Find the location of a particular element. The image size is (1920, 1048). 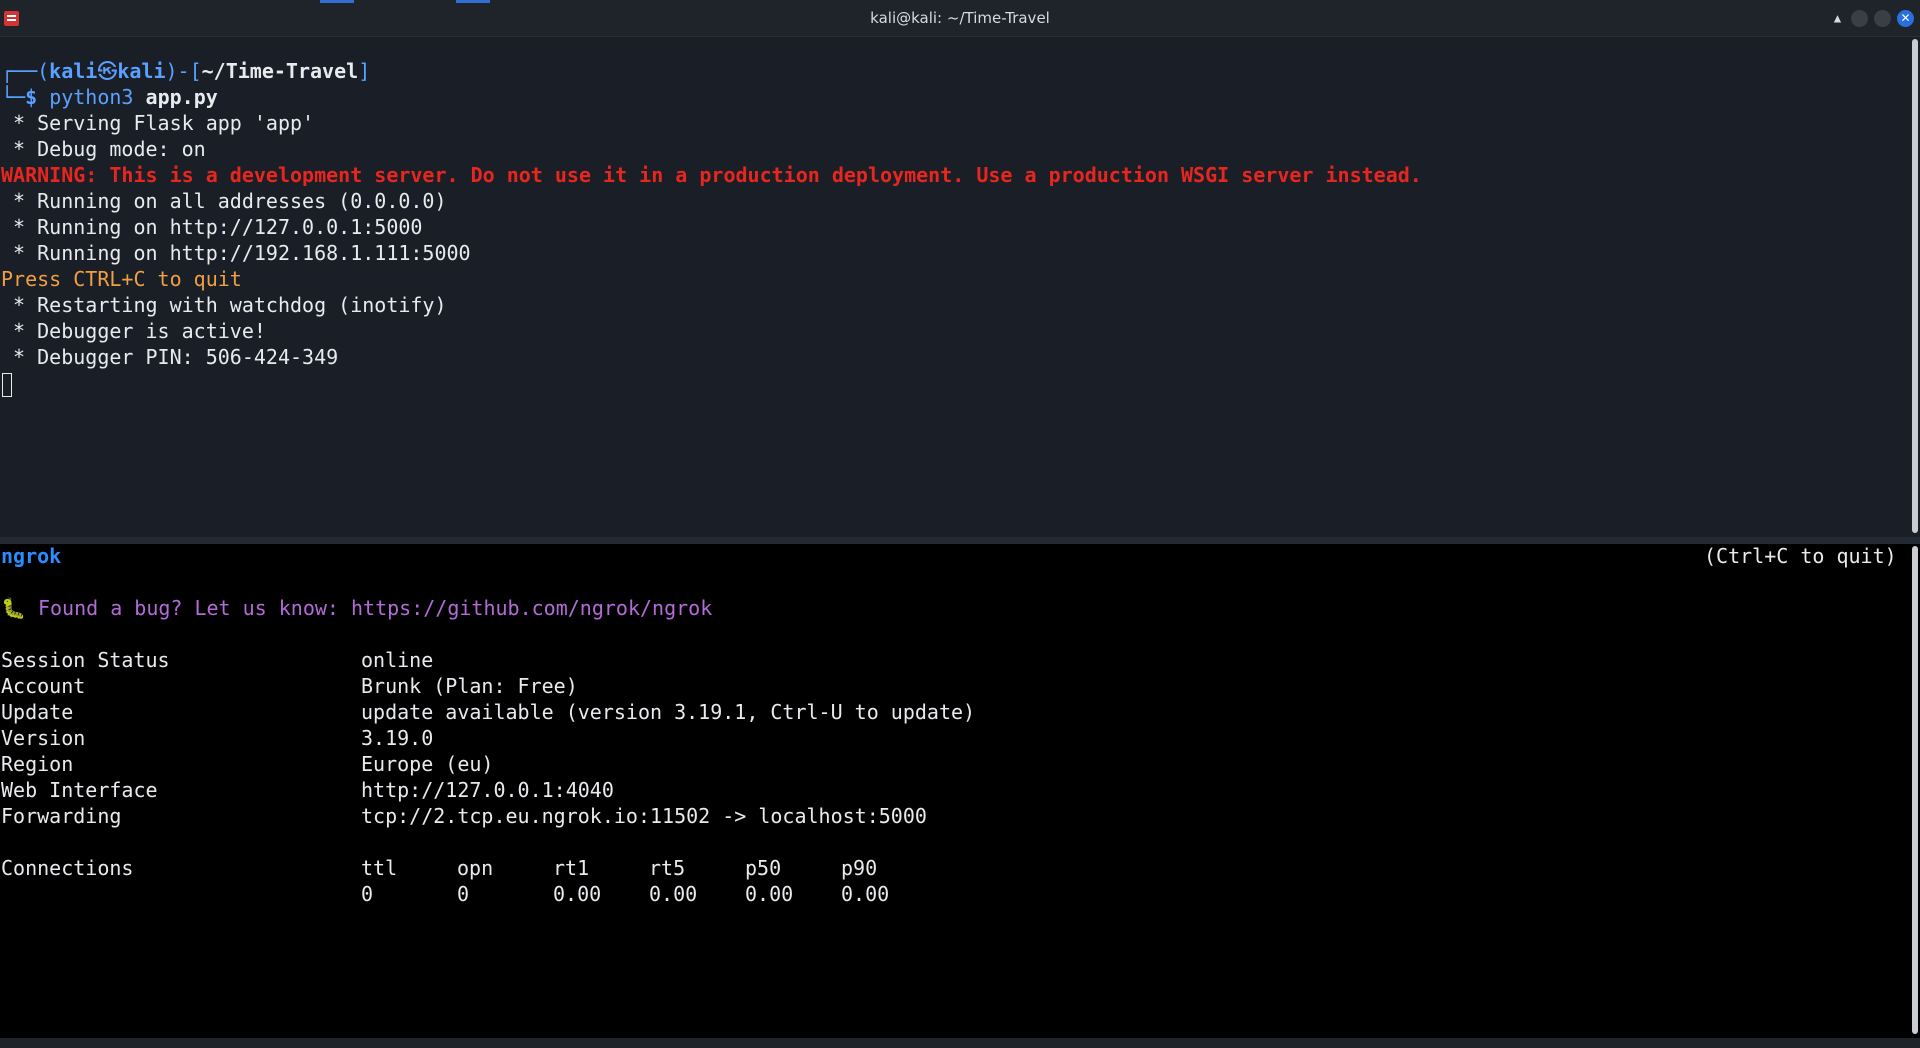

window-titlebar: kali@kali: ~/Time-Travel ▲ ✕ is located at coordinates (960, 18).